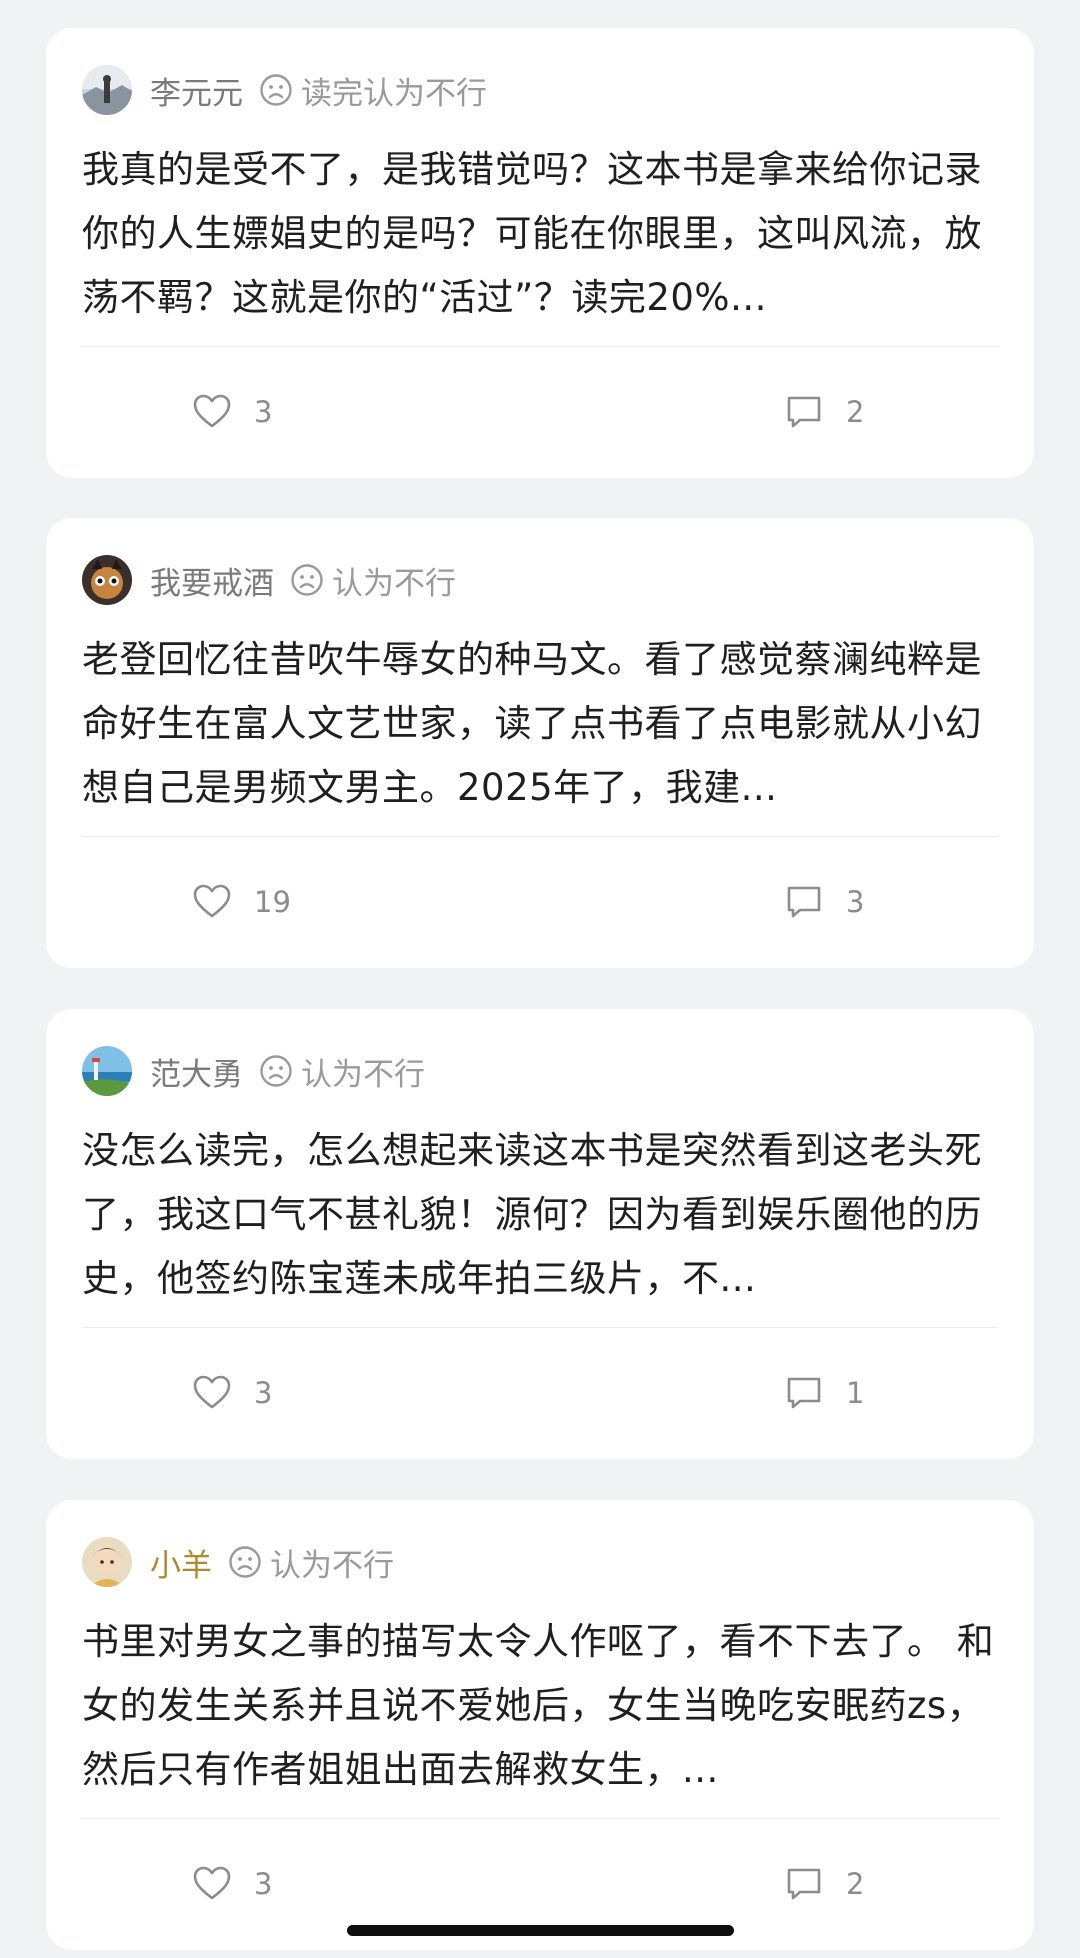  I want to click on review-header: 范大勇 认为不行, so click(253, 1071).